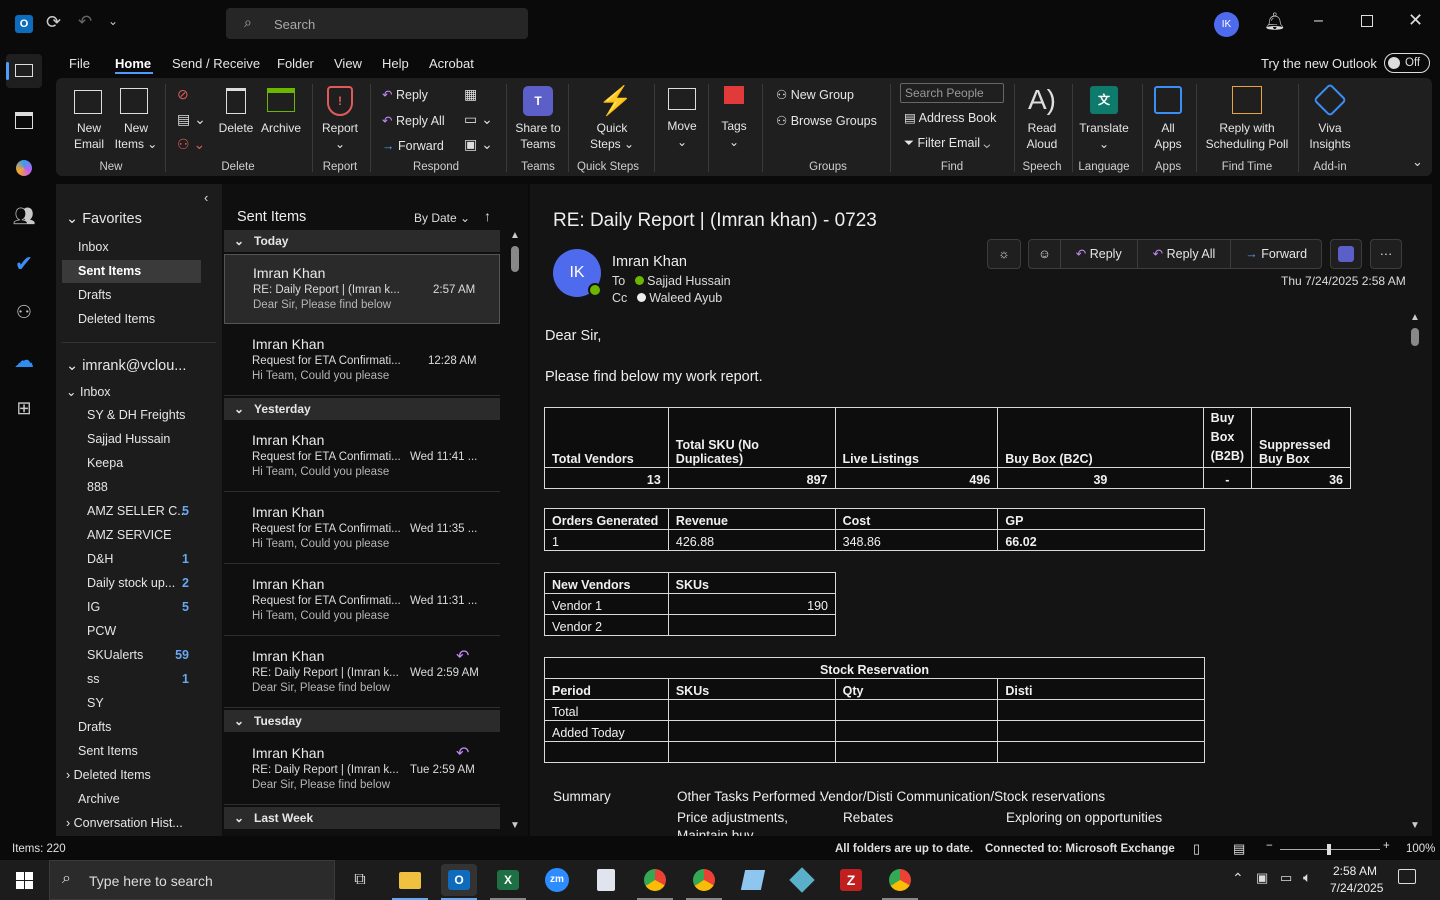 The image size is (1440, 900). I want to click on chrome-profile-2-icon, so click(900, 880).